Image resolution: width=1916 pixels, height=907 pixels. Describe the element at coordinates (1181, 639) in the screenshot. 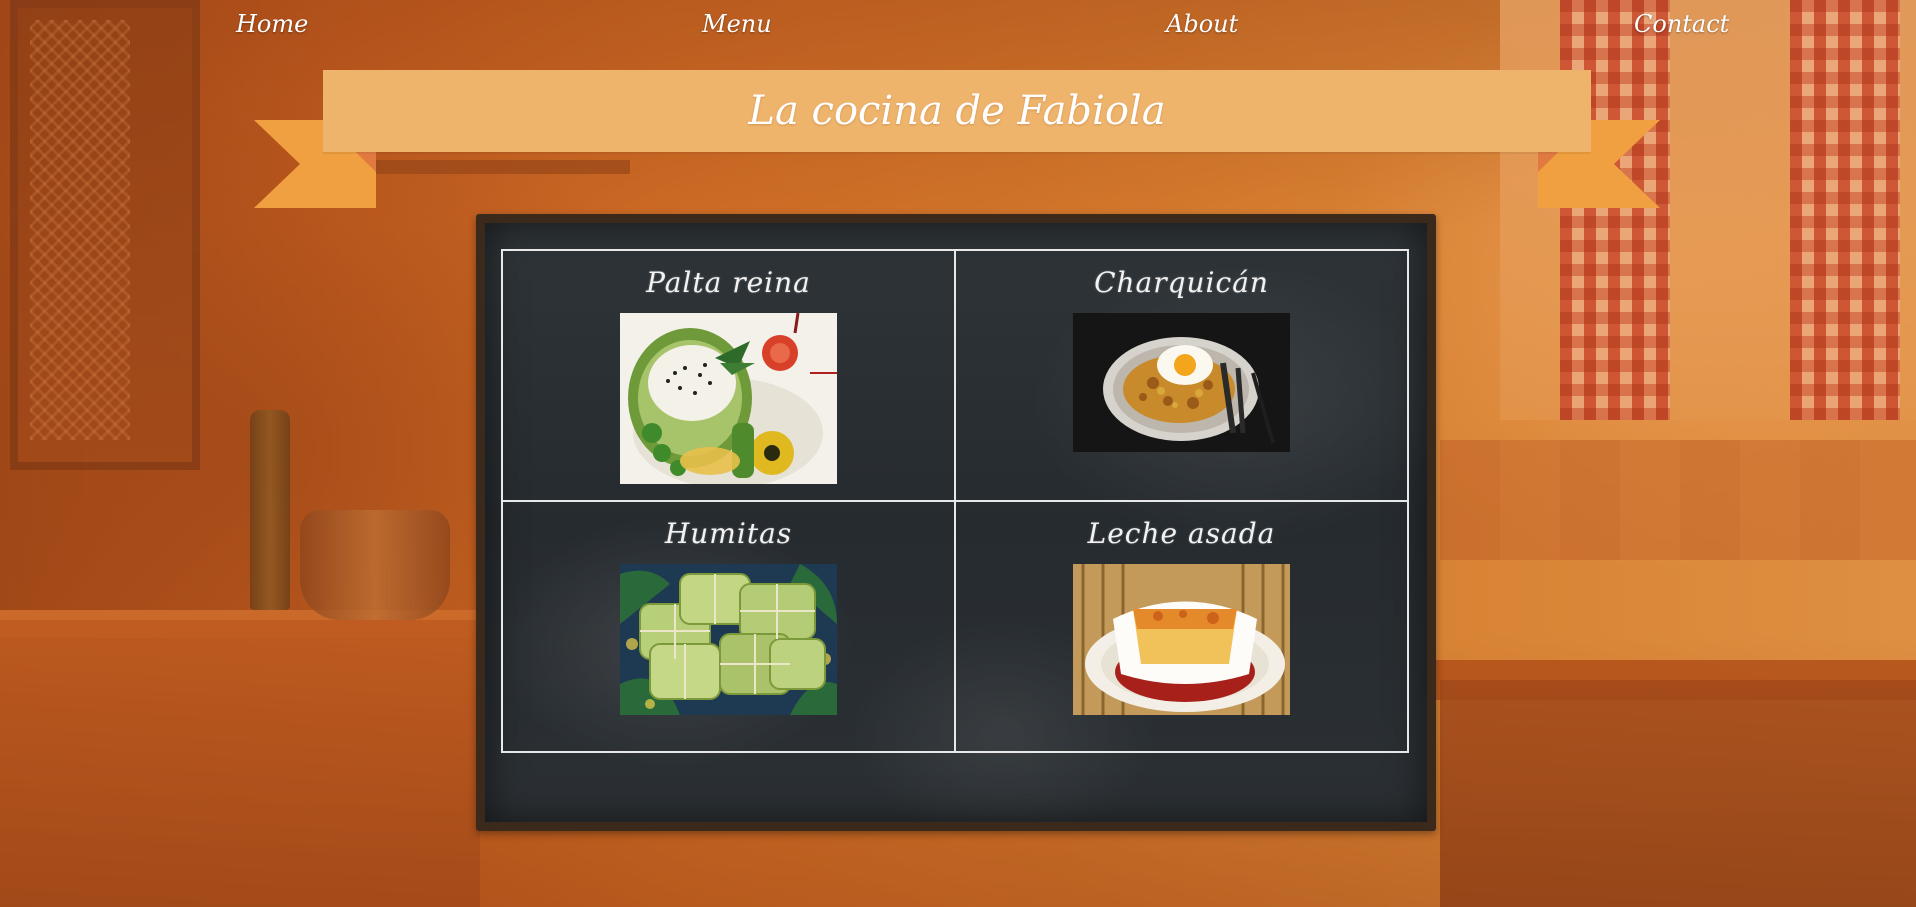

I see `leche-asada-photo` at that location.